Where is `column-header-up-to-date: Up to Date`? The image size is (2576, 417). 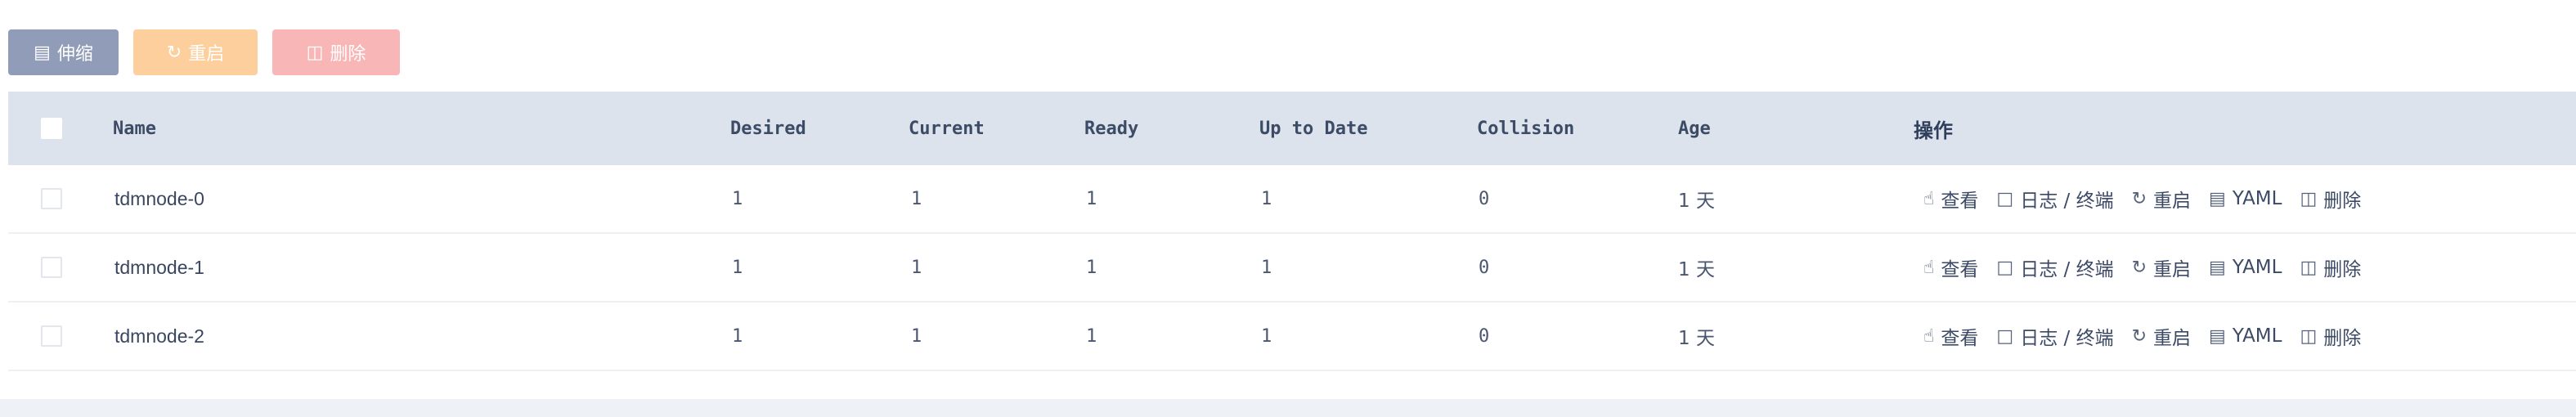
column-header-up-to-date: Up to Date is located at coordinates (1313, 128).